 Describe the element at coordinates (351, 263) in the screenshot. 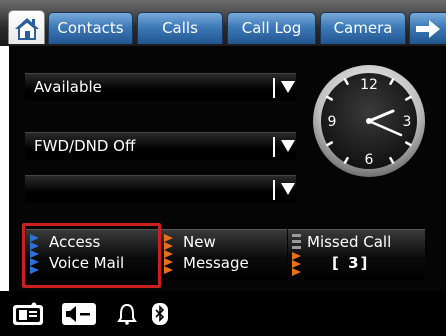

I see `missed-call-count: [ 3]` at that location.